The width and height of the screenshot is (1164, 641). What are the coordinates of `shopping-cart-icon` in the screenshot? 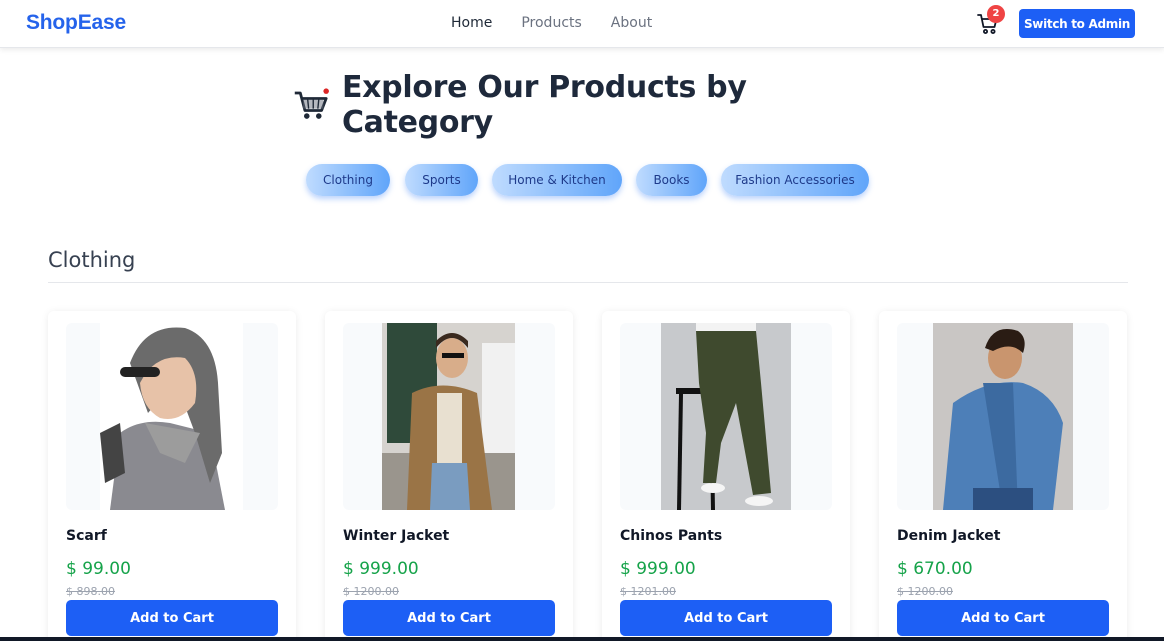 It's located at (311, 103).